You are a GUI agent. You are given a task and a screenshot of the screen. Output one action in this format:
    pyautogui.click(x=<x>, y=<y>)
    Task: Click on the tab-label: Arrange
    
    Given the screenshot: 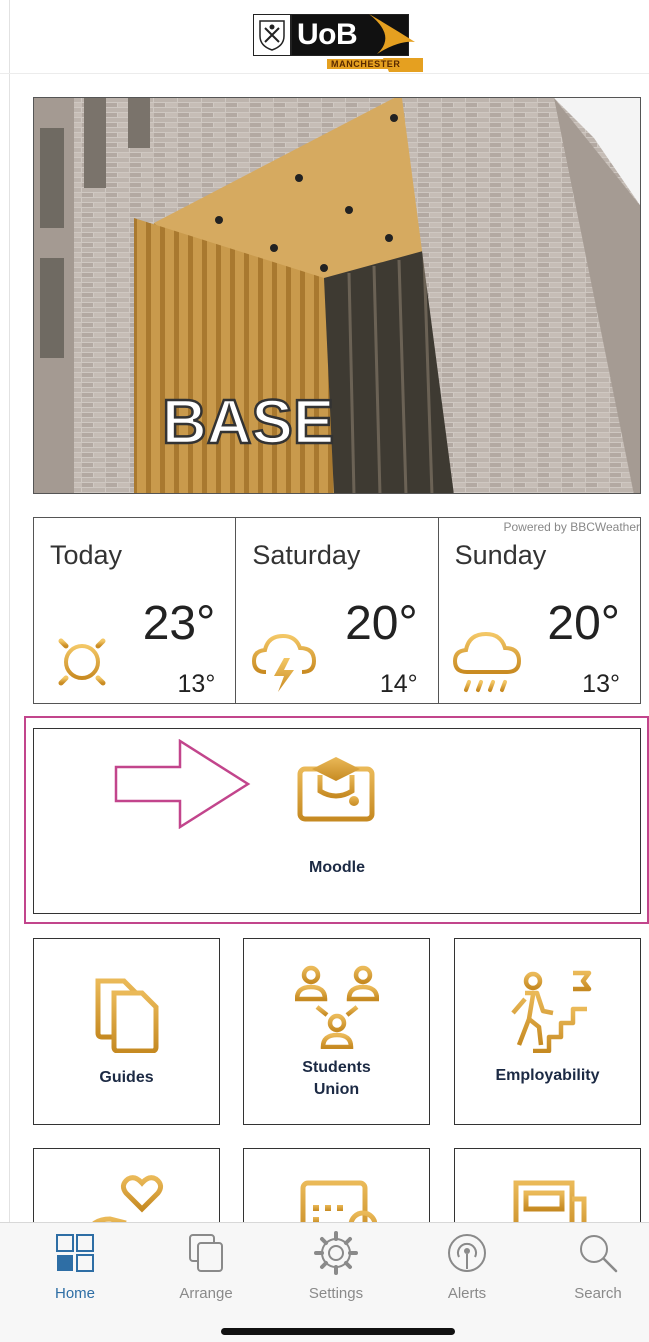 What is the action you would take?
    pyautogui.click(x=206, y=1293)
    